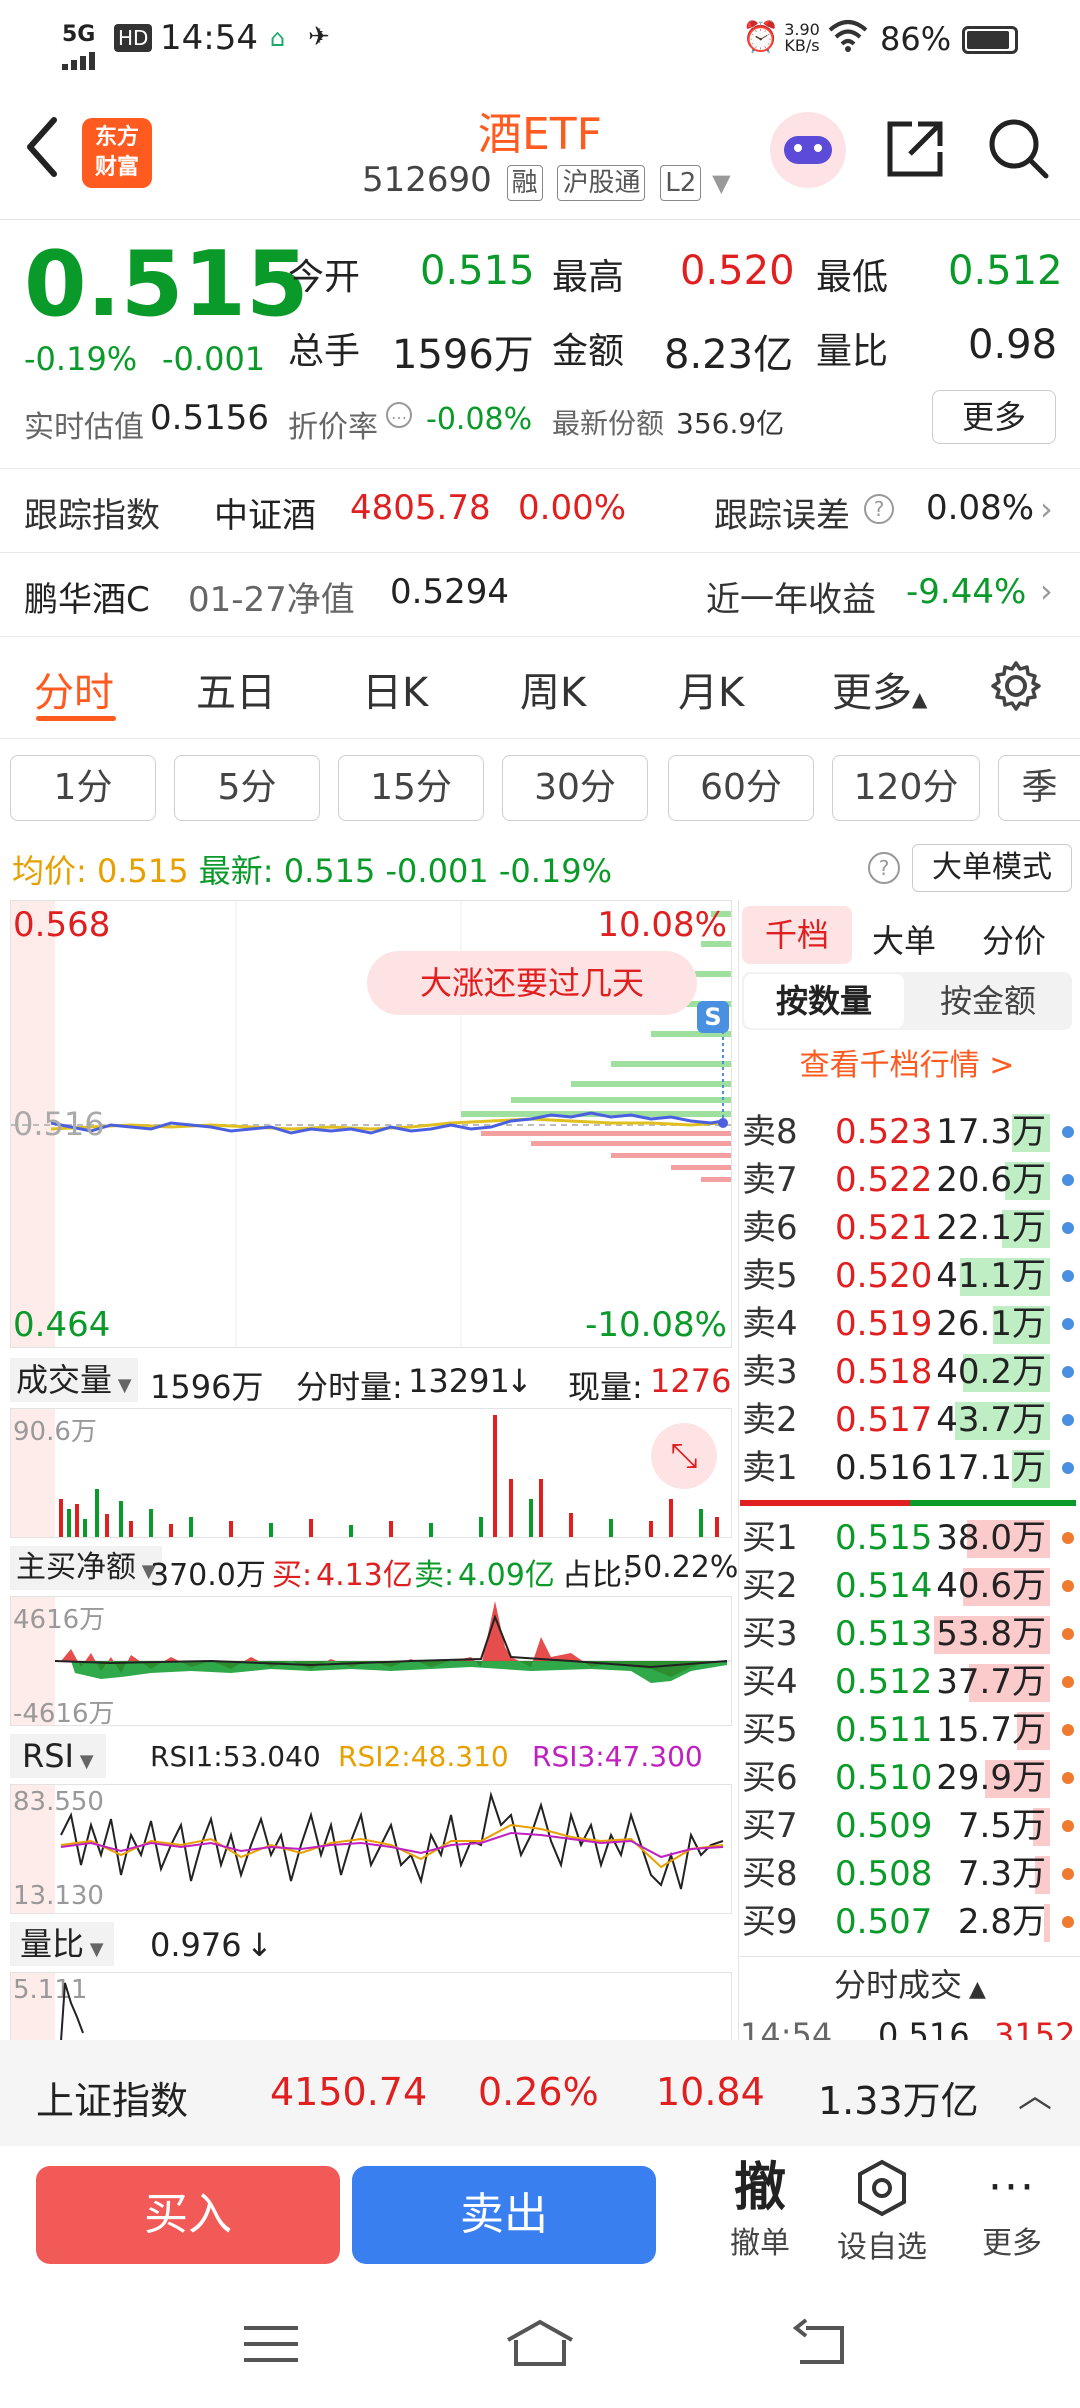  What do you see at coordinates (684, 1456) in the screenshot?
I see `expand-icon: ⤡` at bounding box center [684, 1456].